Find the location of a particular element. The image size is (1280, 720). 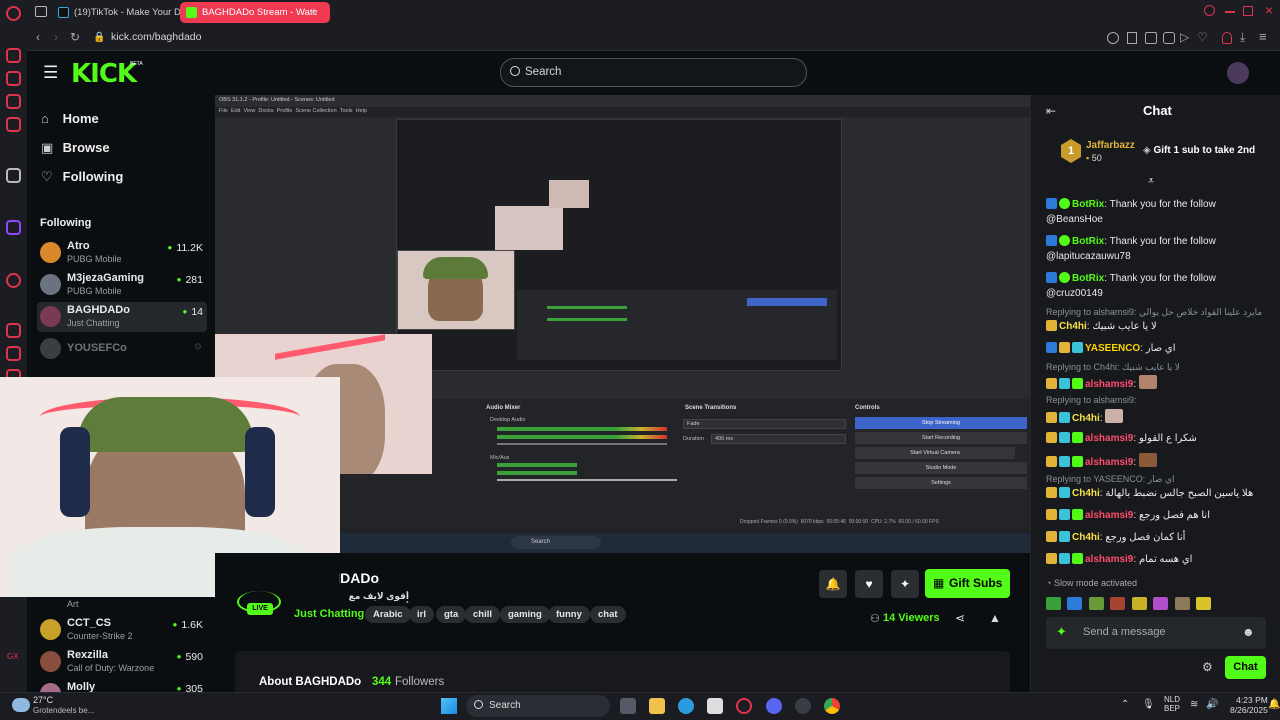

following-item-yousefco: YOUSEFCo ⦸ is located at coordinates (122, 349).